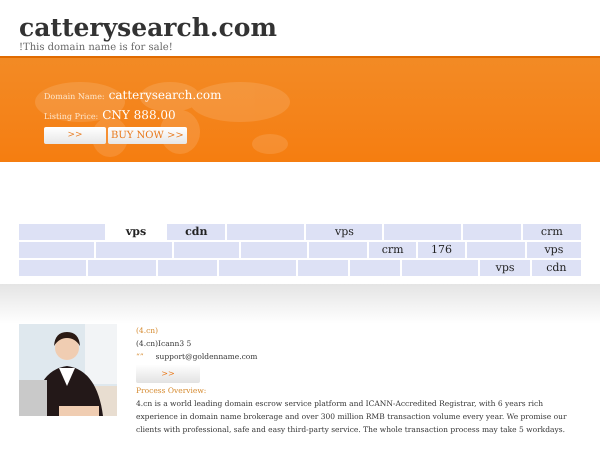  Describe the element at coordinates (441, 250) in the screenshot. I see `tag-link: 176` at that location.